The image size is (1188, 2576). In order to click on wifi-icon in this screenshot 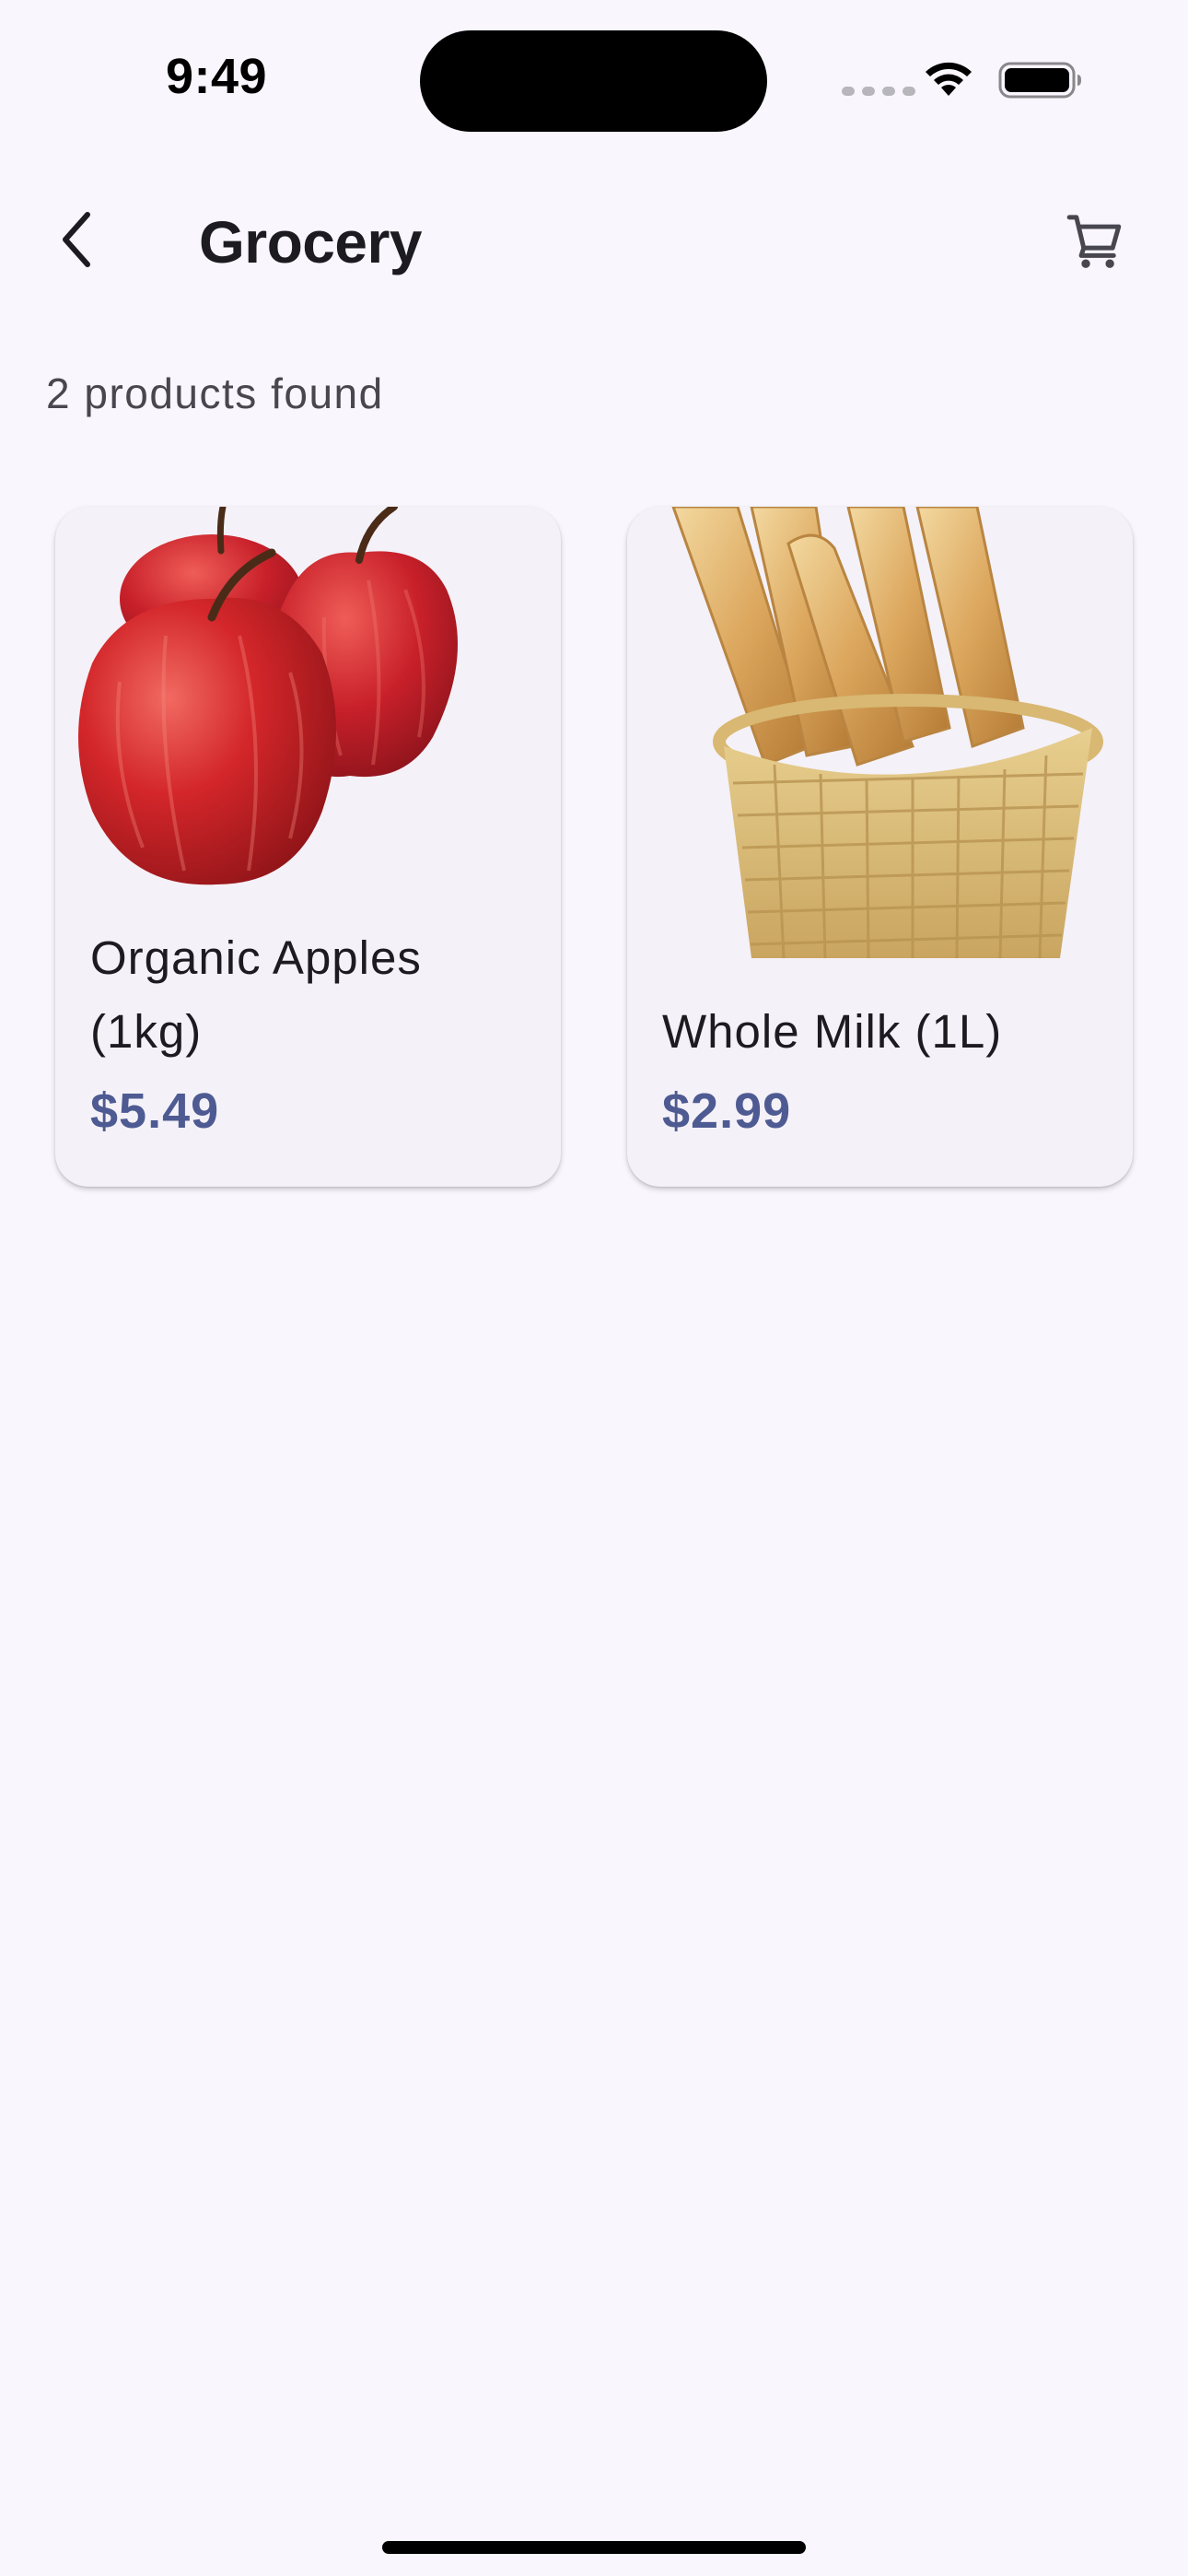, I will do `click(949, 79)`.